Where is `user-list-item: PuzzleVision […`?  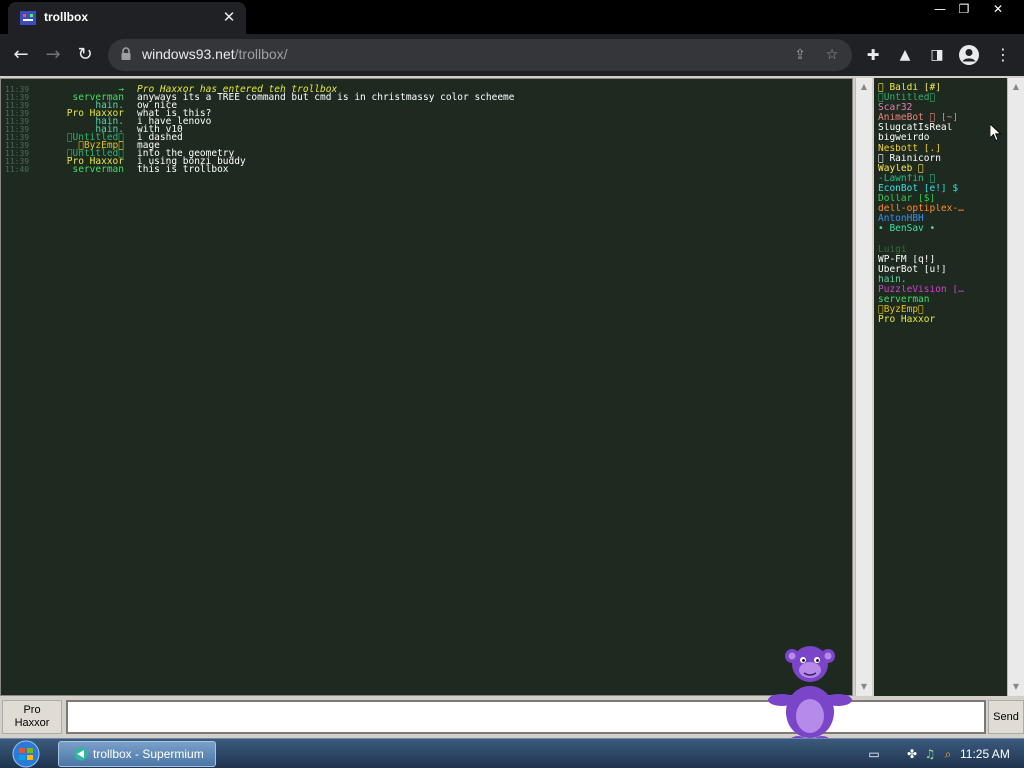
user-list-item: PuzzleVision [… is located at coordinates (940, 290).